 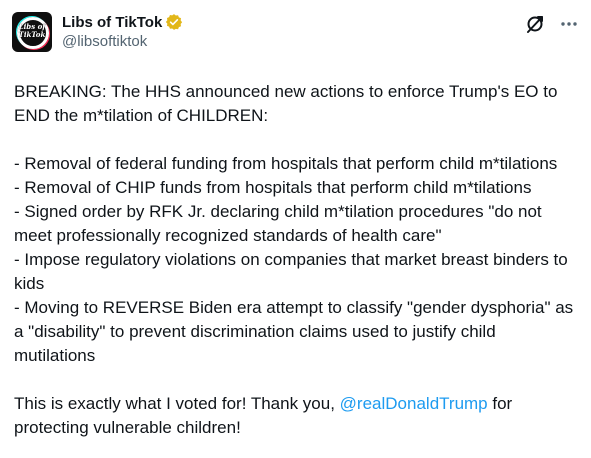 What do you see at coordinates (174, 22) in the screenshot?
I see `verified-badge-icon` at bounding box center [174, 22].